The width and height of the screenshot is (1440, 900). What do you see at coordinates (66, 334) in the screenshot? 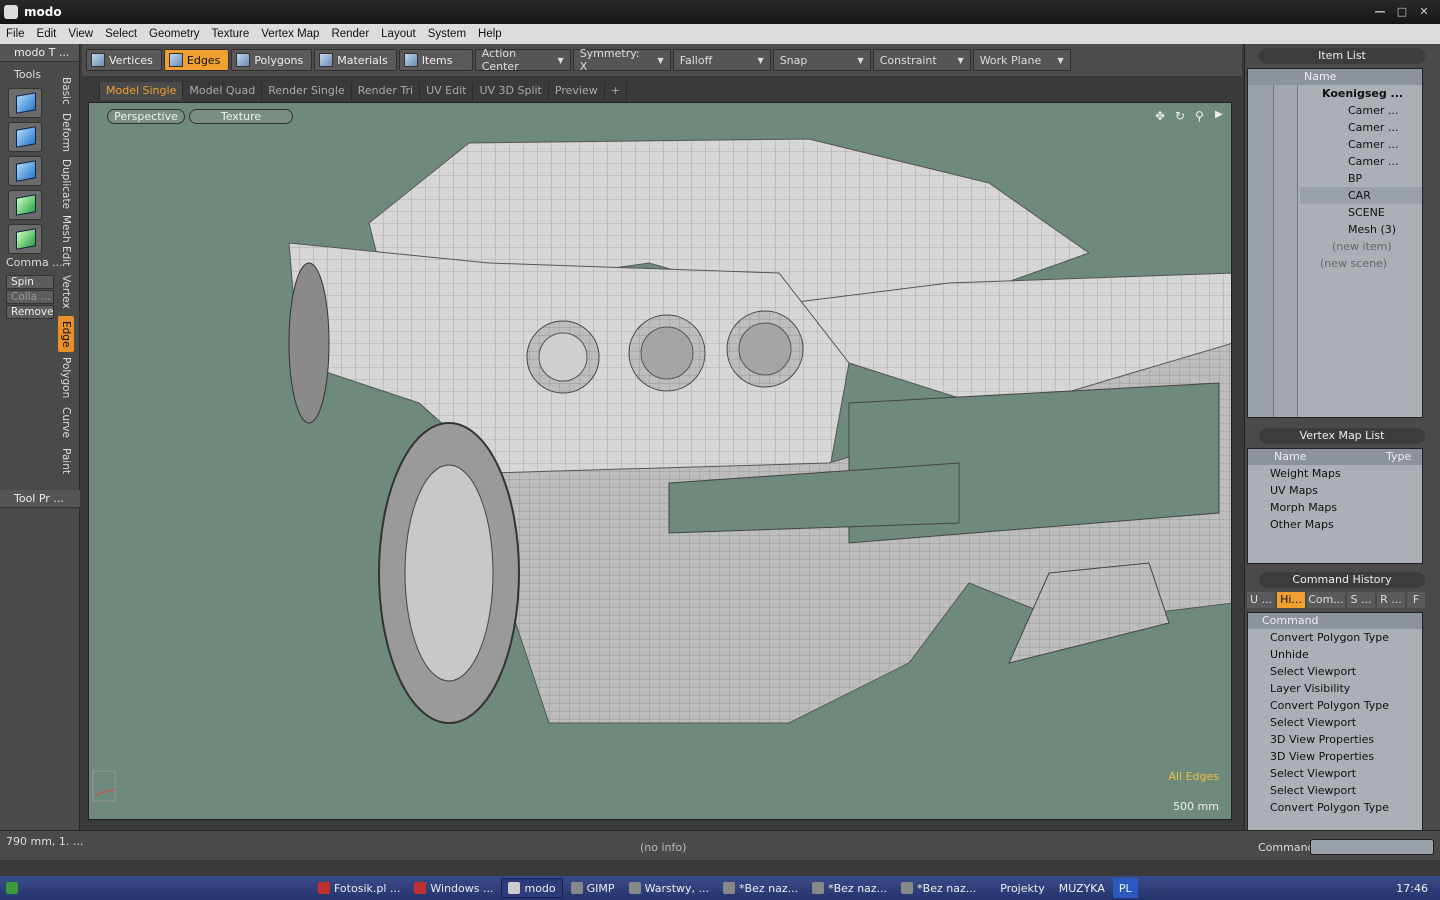
I see `vtab-edge: Edge` at bounding box center [66, 334].